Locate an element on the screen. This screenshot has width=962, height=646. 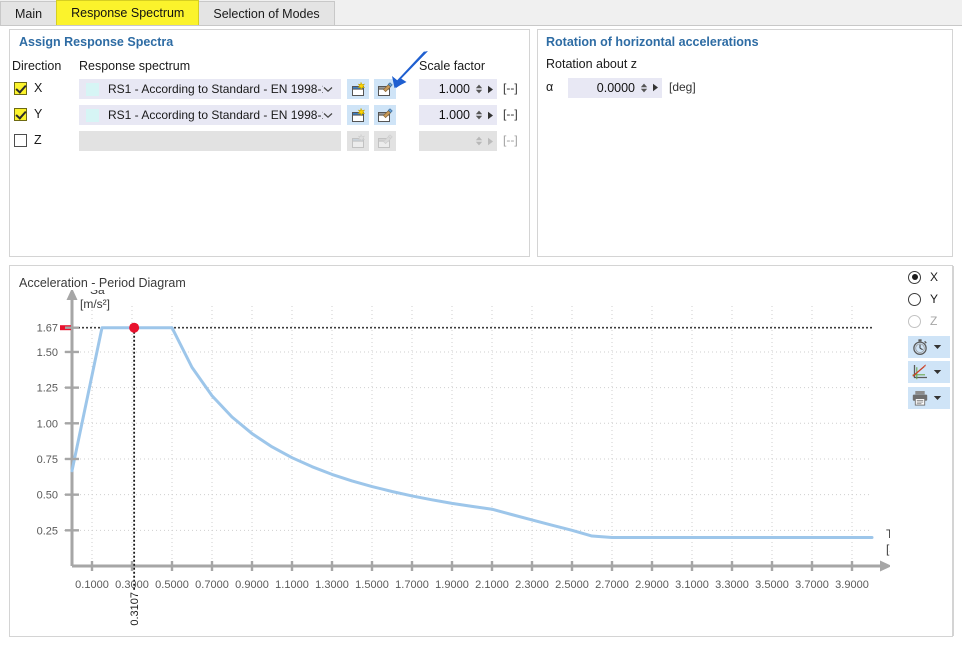
svg-text: 1.3000 is located at coordinates (332, 585).